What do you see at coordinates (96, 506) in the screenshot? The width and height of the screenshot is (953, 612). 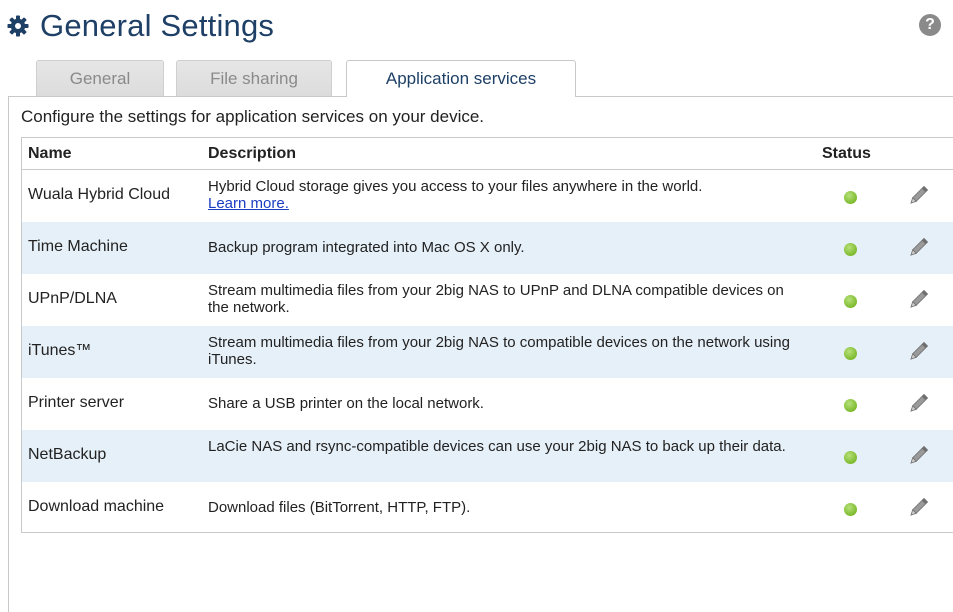 I see `service-name: Download machine` at bounding box center [96, 506].